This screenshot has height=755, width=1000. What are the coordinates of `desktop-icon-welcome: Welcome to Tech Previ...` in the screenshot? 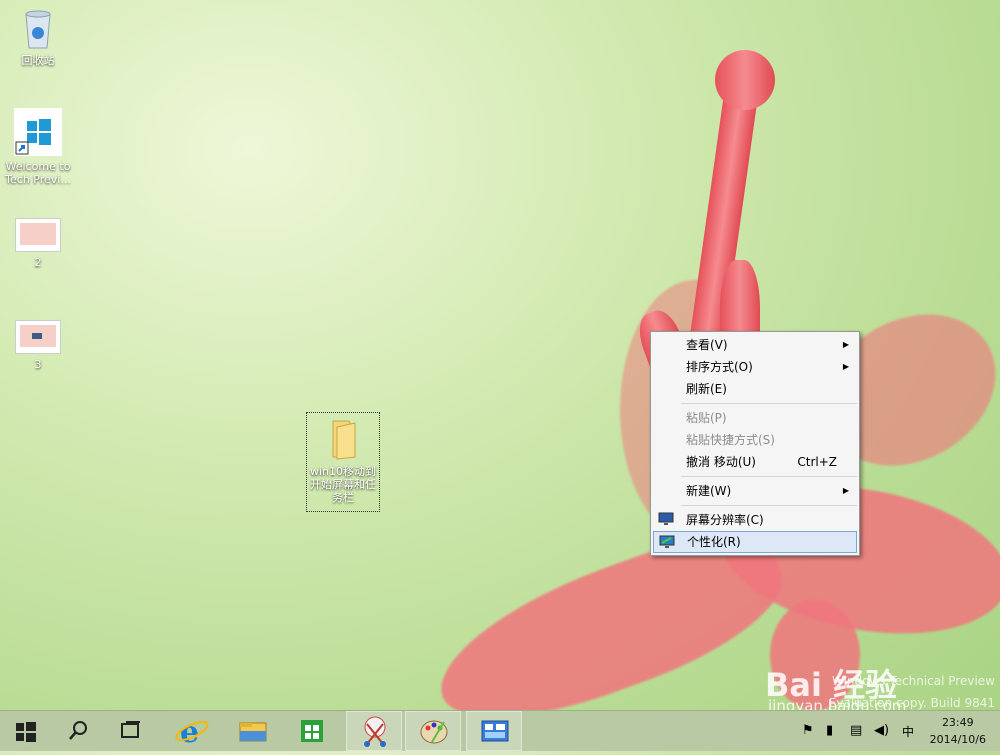 It's located at (38, 147).